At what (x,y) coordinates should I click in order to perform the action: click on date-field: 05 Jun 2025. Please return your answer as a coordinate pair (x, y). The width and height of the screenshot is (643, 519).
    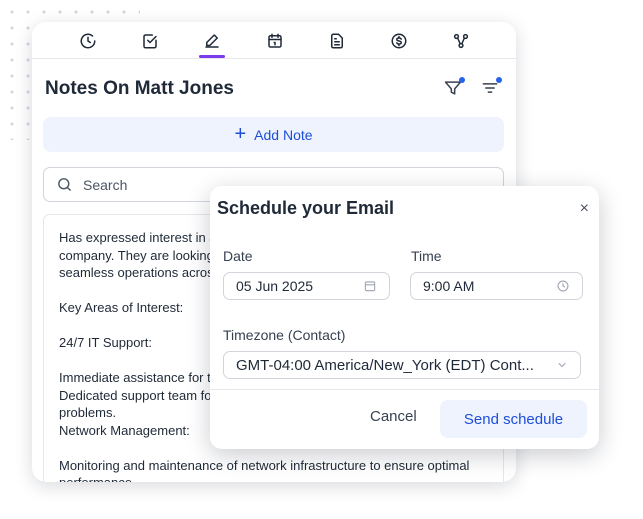
    Looking at the image, I should click on (306, 286).